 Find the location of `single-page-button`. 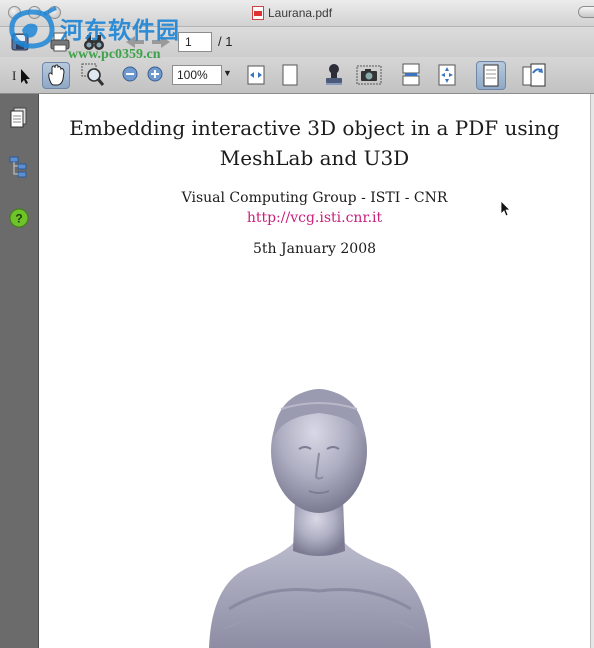

single-page-button is located at coordinates (411, 75).